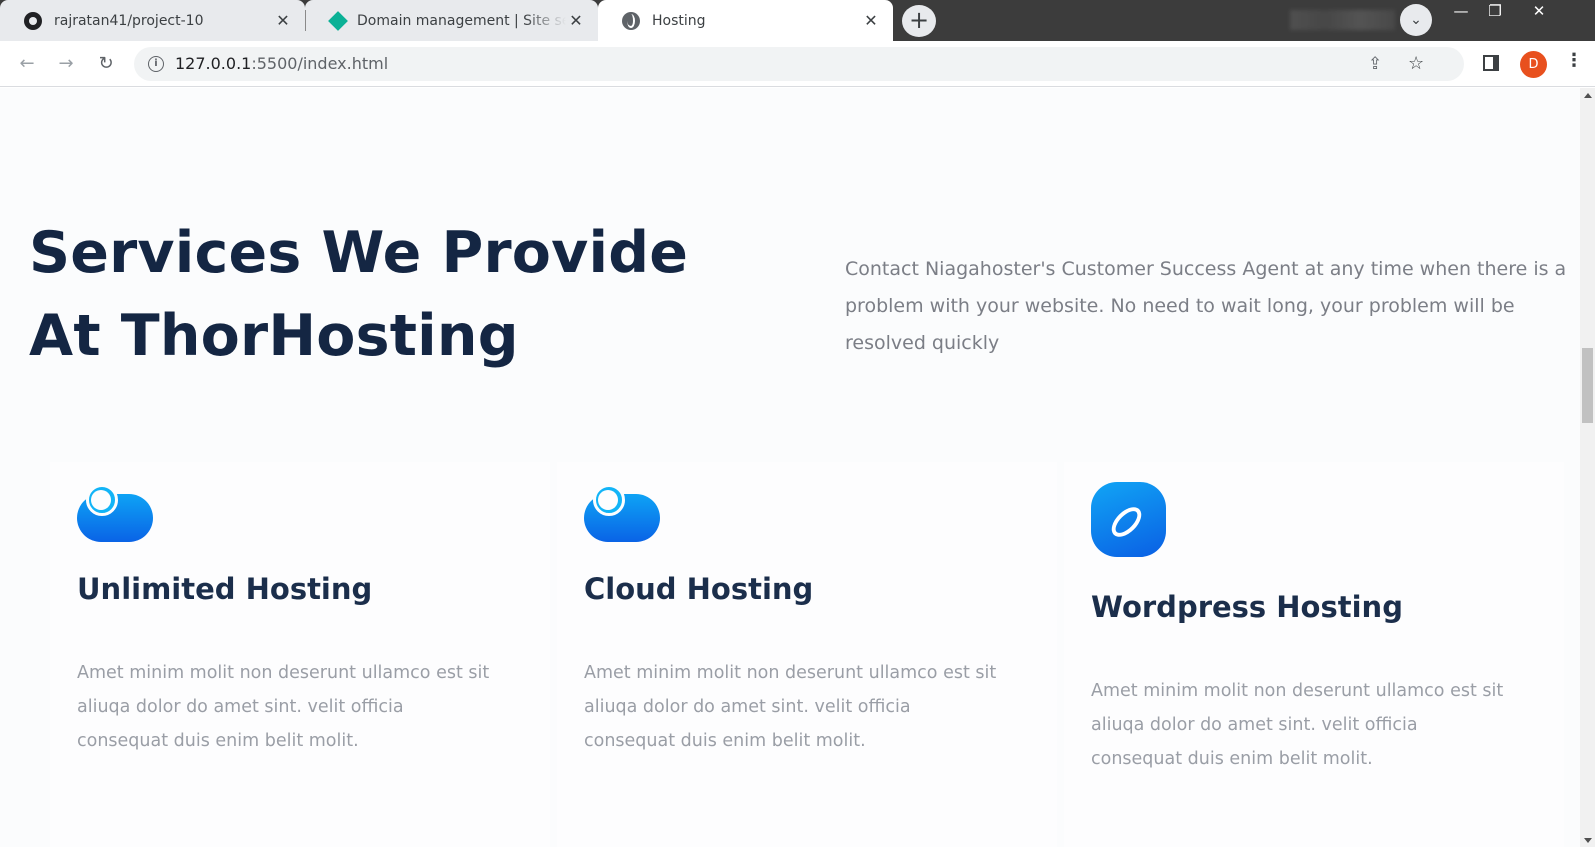 Image resolution: width=1595 pixels, height=847 pixels. I want to click on scrollbar-thumb, so click(1587, 385).